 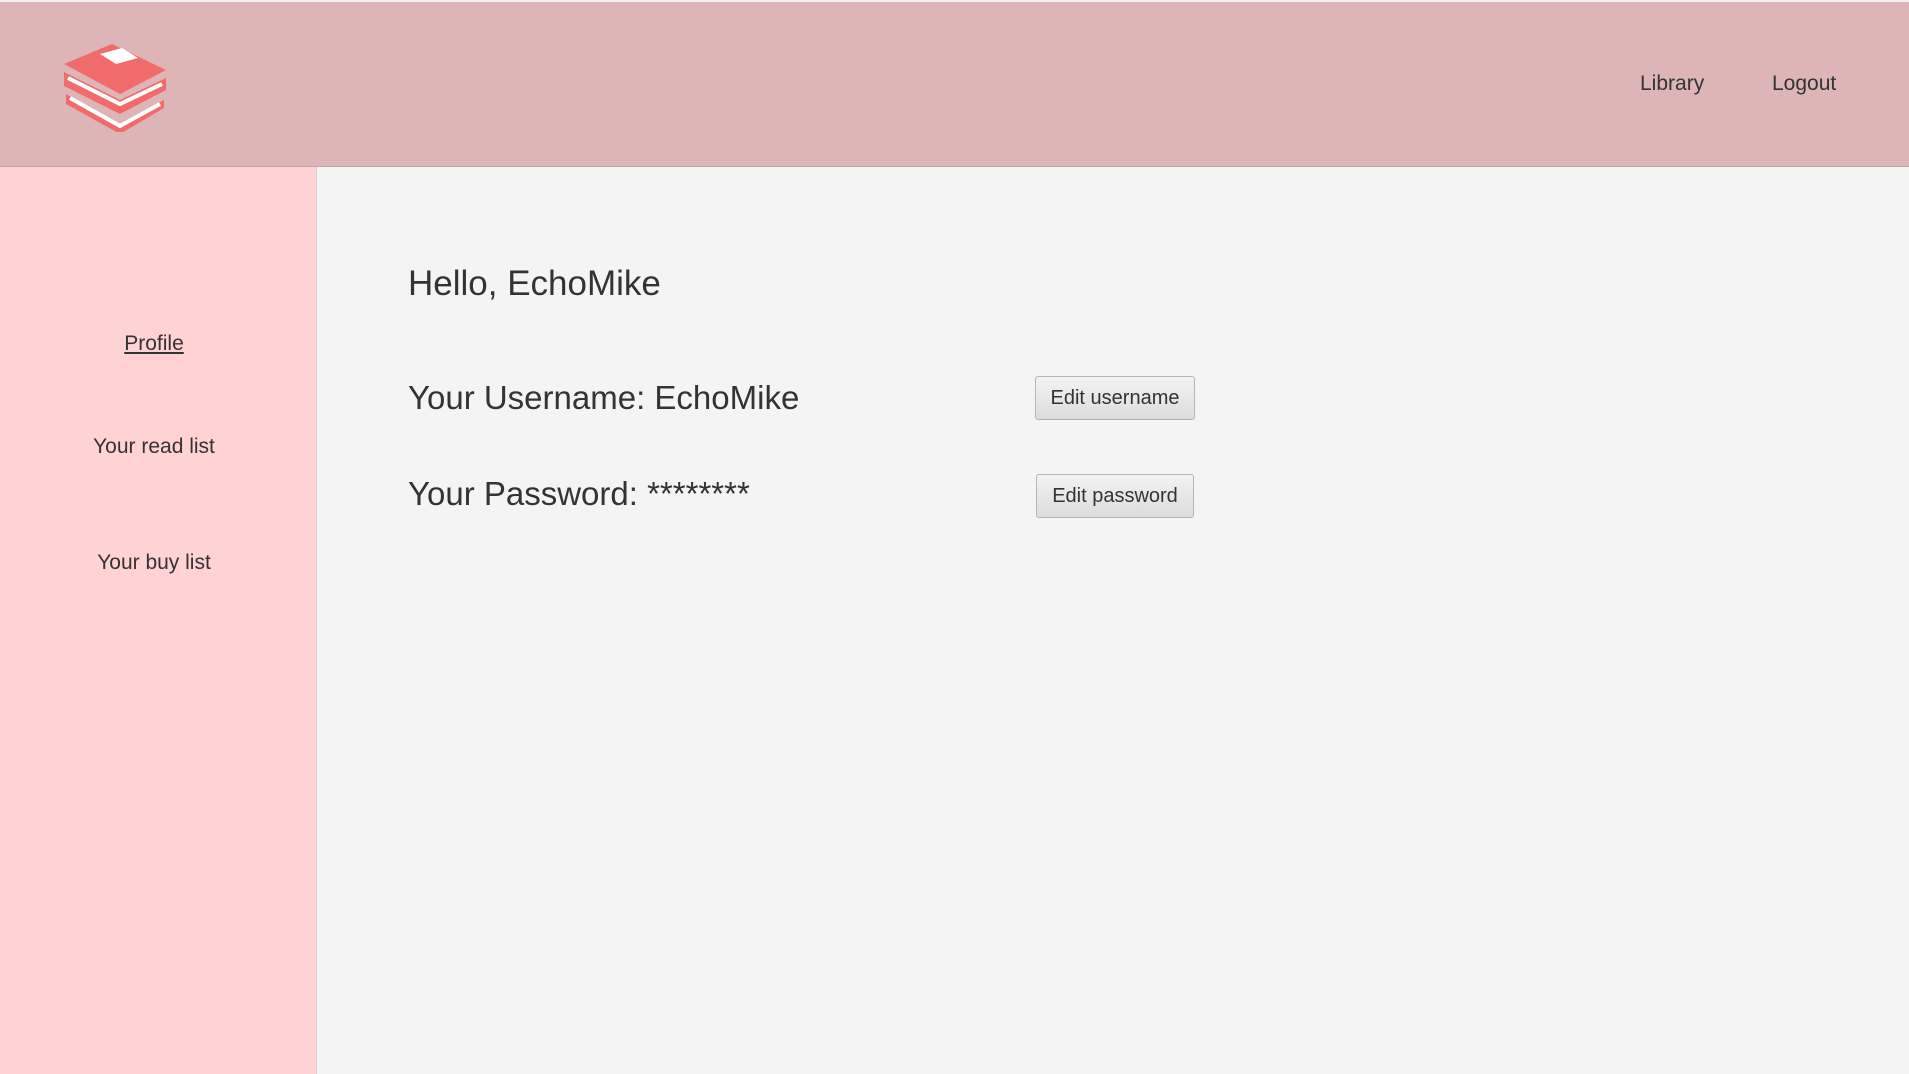 I want to click on nav-library-link: Library, so click(x=1672, y=84).